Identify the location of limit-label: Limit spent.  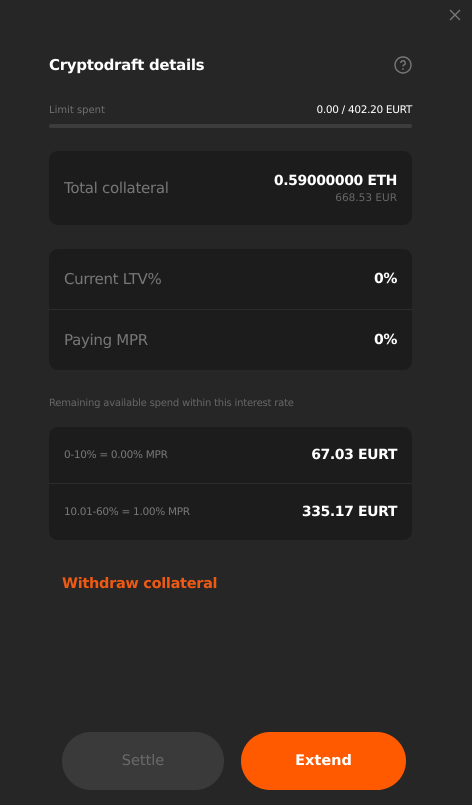
(77, 110).